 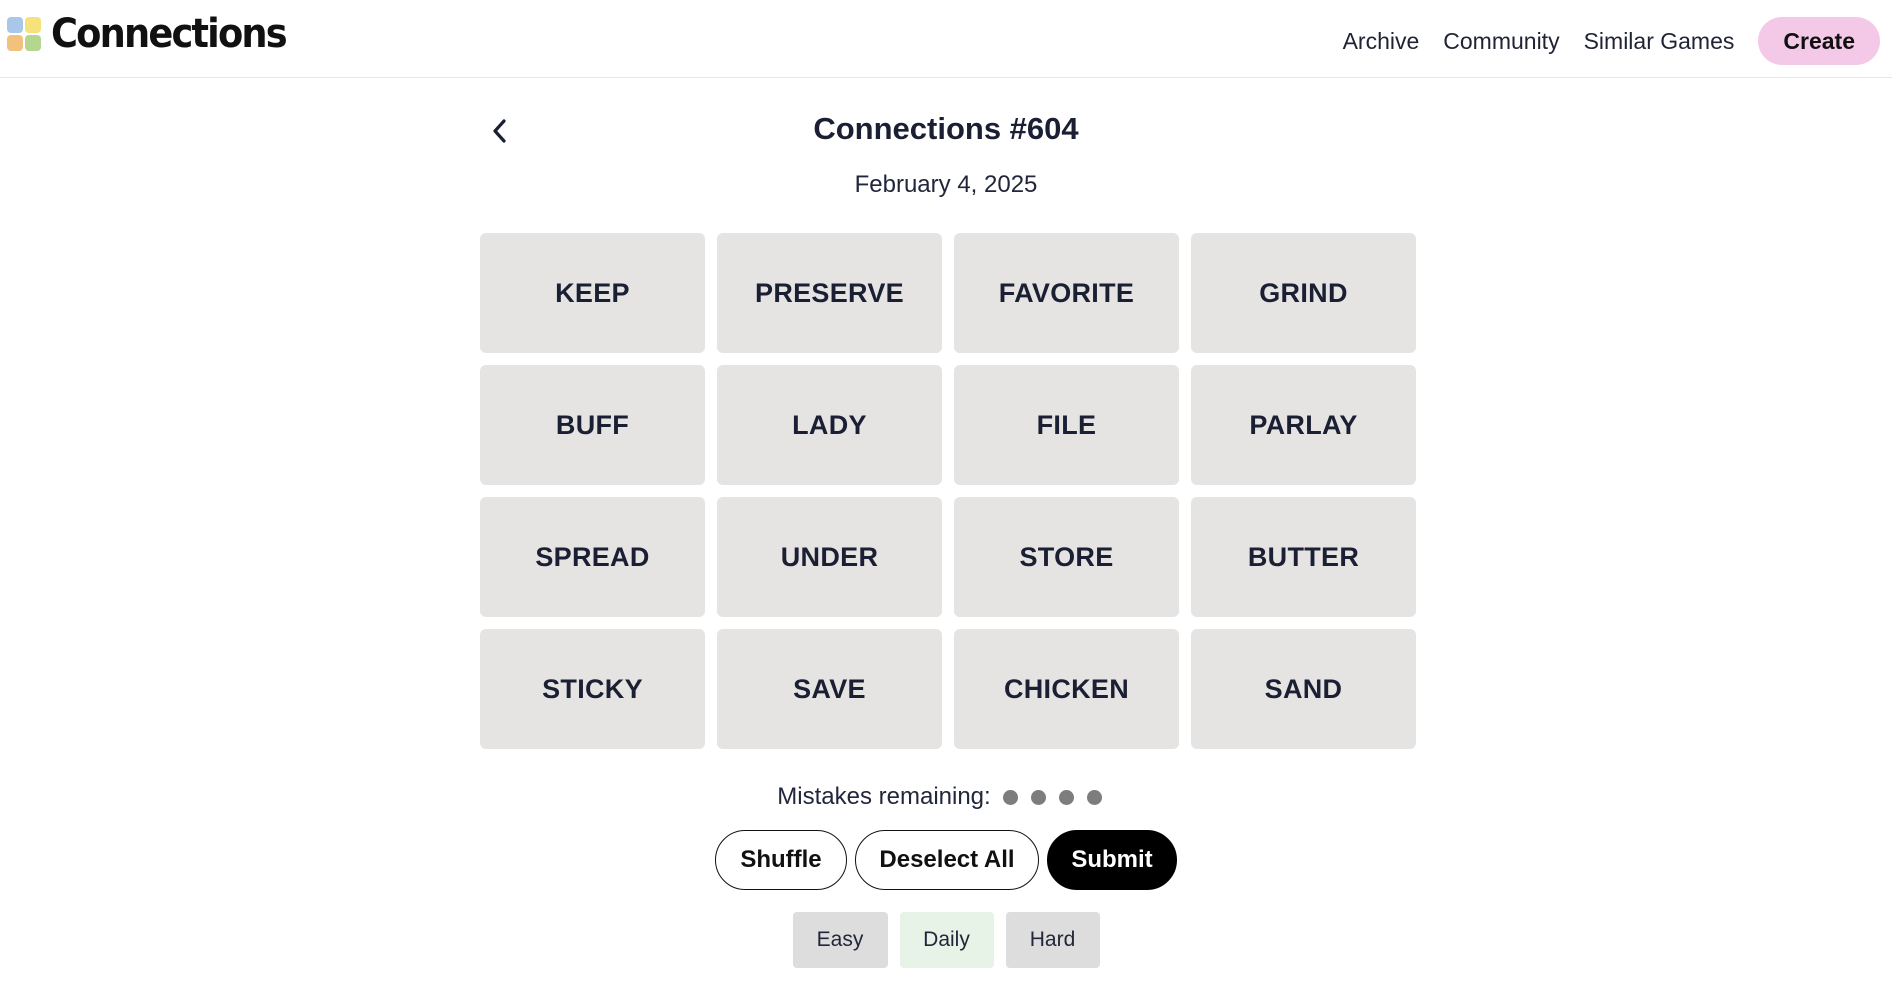 What do you see at coordinates (1501, 41) in the screenshot?
I see `nav-link-community: Community` at bounding box center [1501, 41].